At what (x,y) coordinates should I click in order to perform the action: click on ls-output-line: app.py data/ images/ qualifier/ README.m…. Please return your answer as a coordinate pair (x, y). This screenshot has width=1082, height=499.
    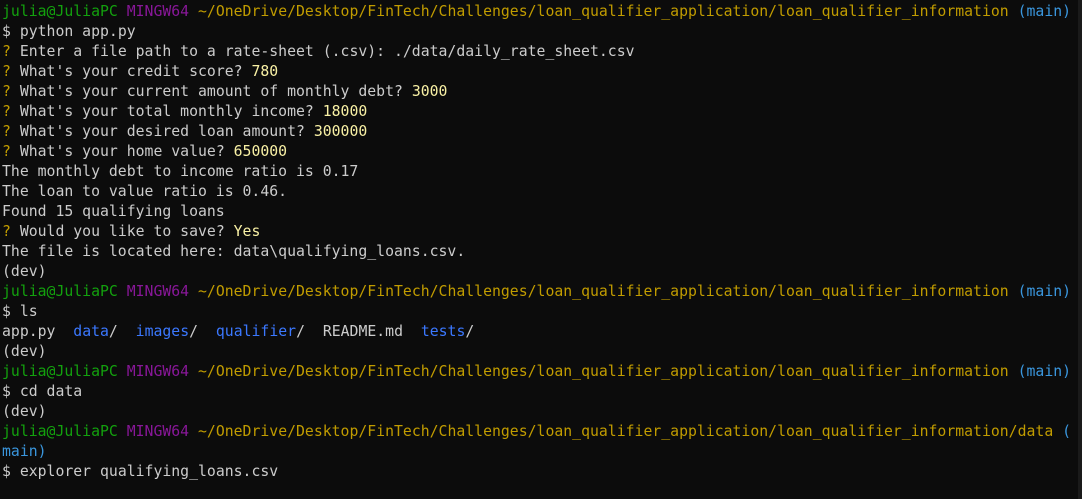
    Looking at the image, I should click on (542, 332).